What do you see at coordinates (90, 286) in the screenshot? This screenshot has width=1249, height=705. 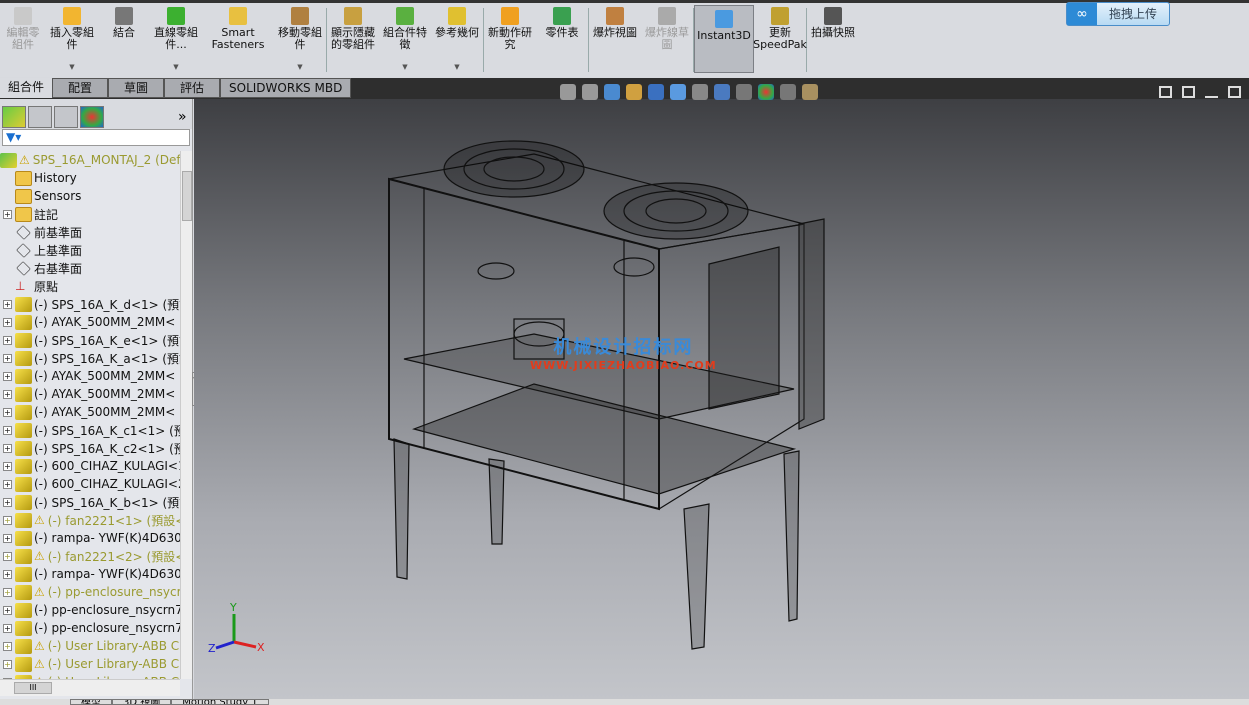 I see `tree-item: ⊥ 原點` at bounding box center [90, 286].